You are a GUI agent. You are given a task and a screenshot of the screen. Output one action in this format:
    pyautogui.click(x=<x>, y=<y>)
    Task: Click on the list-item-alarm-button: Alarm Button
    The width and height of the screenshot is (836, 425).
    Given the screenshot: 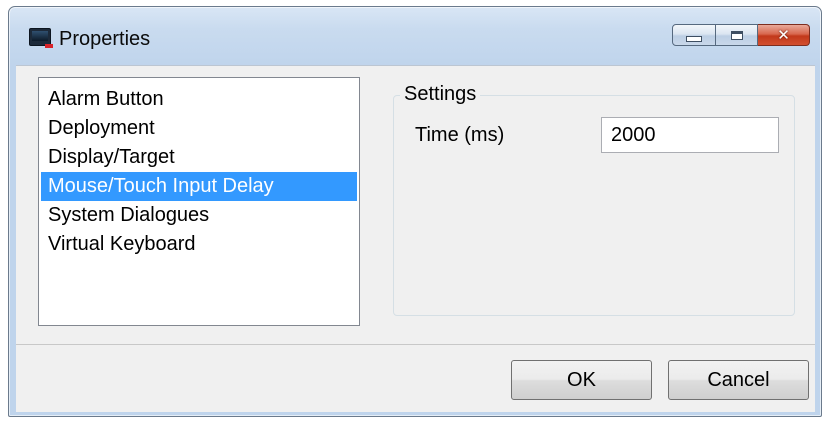 What is the action you would take?
    pyautogui.click(x=199, y=99)
    